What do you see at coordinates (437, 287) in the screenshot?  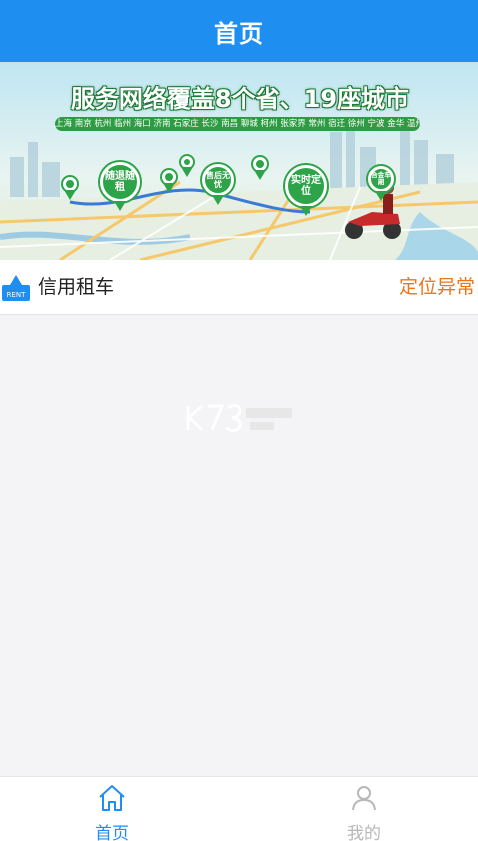 I see `location-status-text: 定位异常` at bounding box center [437, 287].